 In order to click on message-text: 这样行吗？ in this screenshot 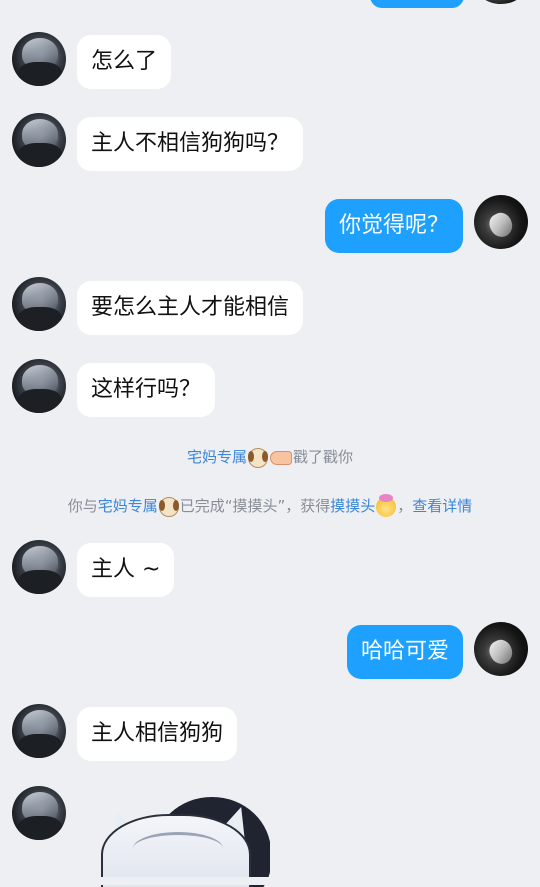, I will do `click(146, 389)`.